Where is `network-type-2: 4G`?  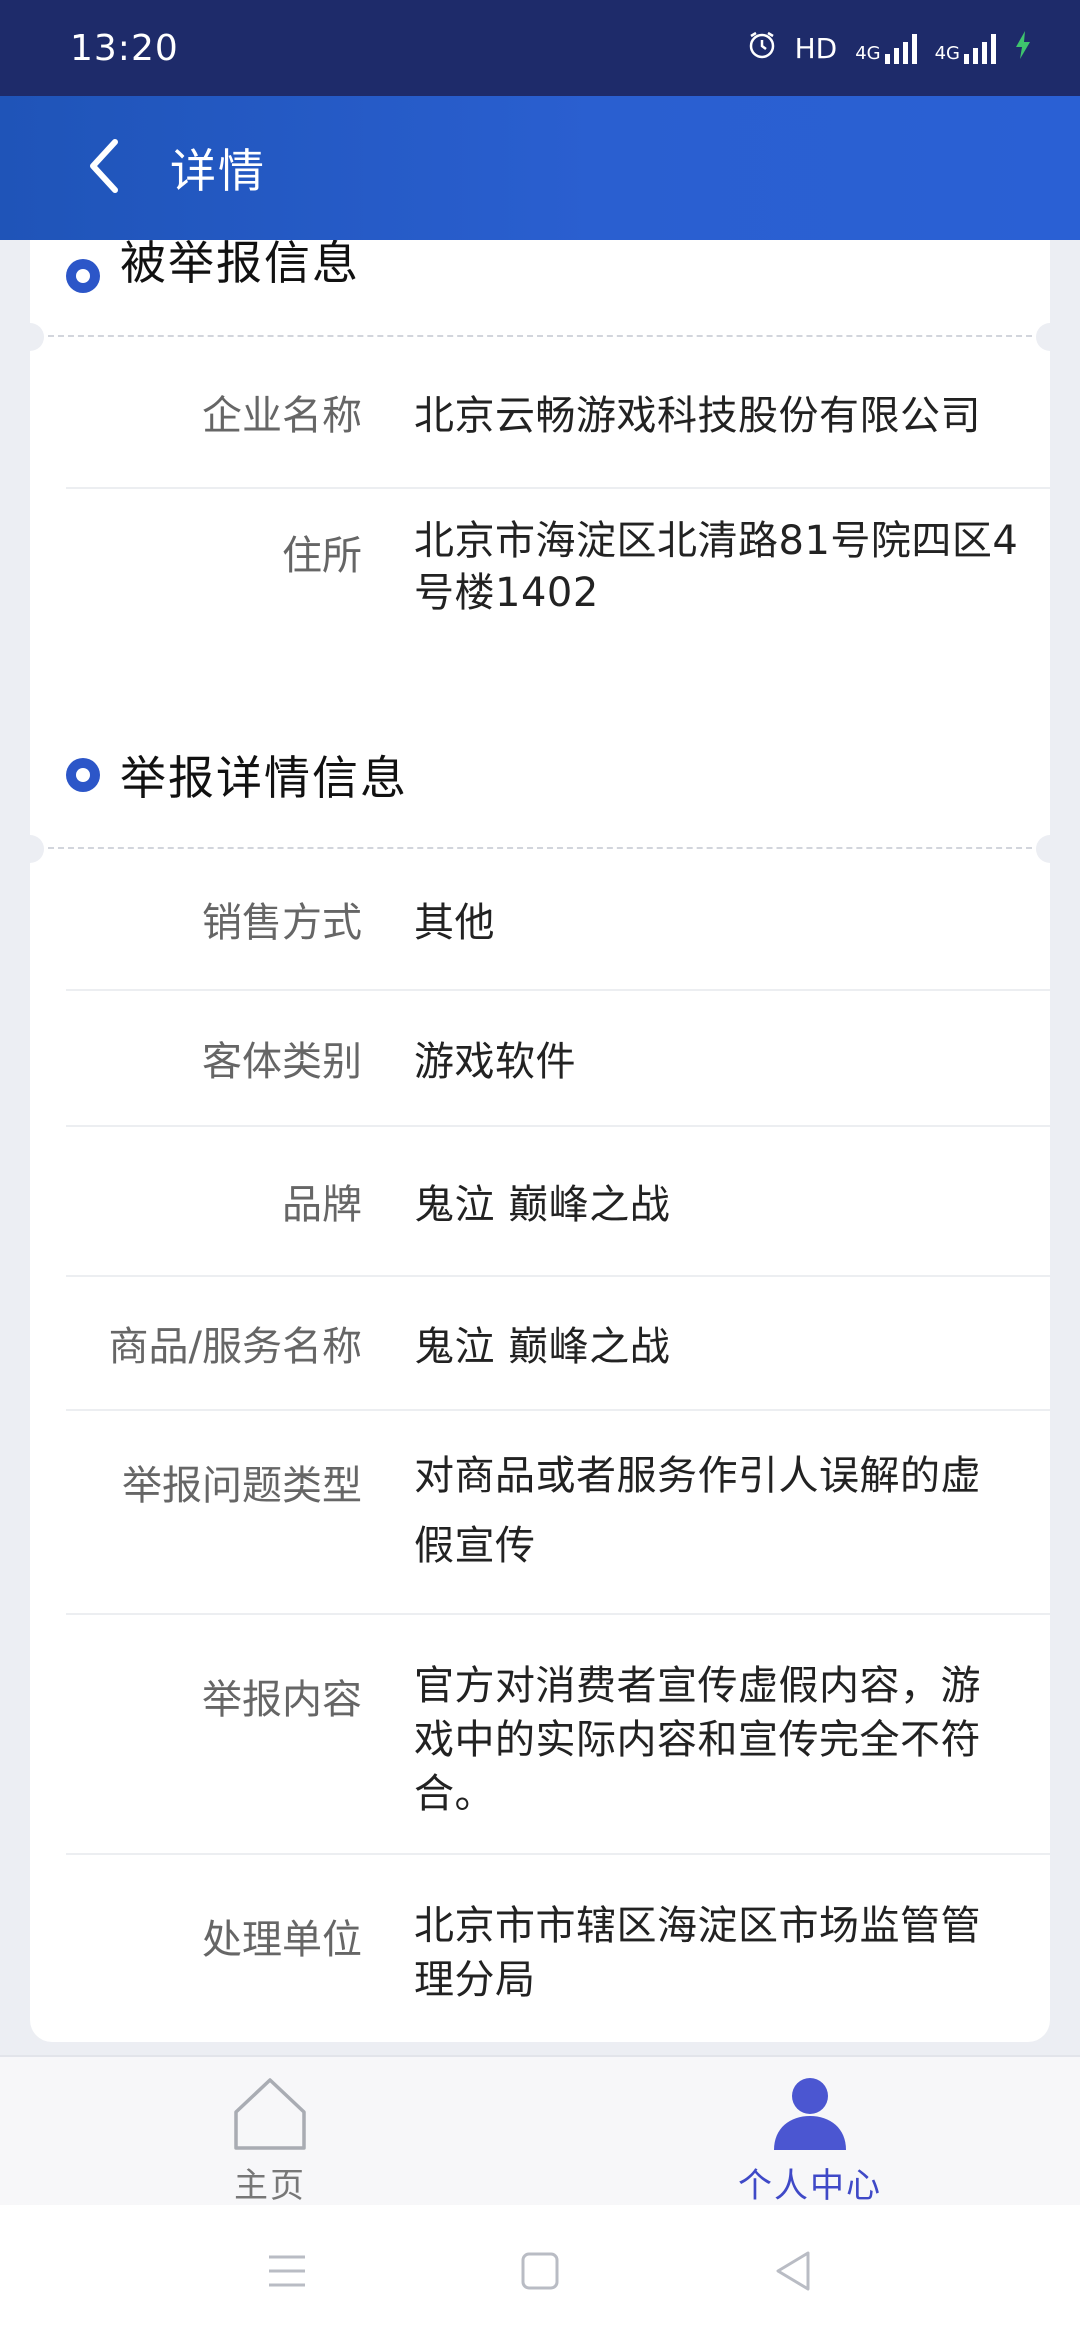 network-type-2: 4G is located at coordinates (947, 53).